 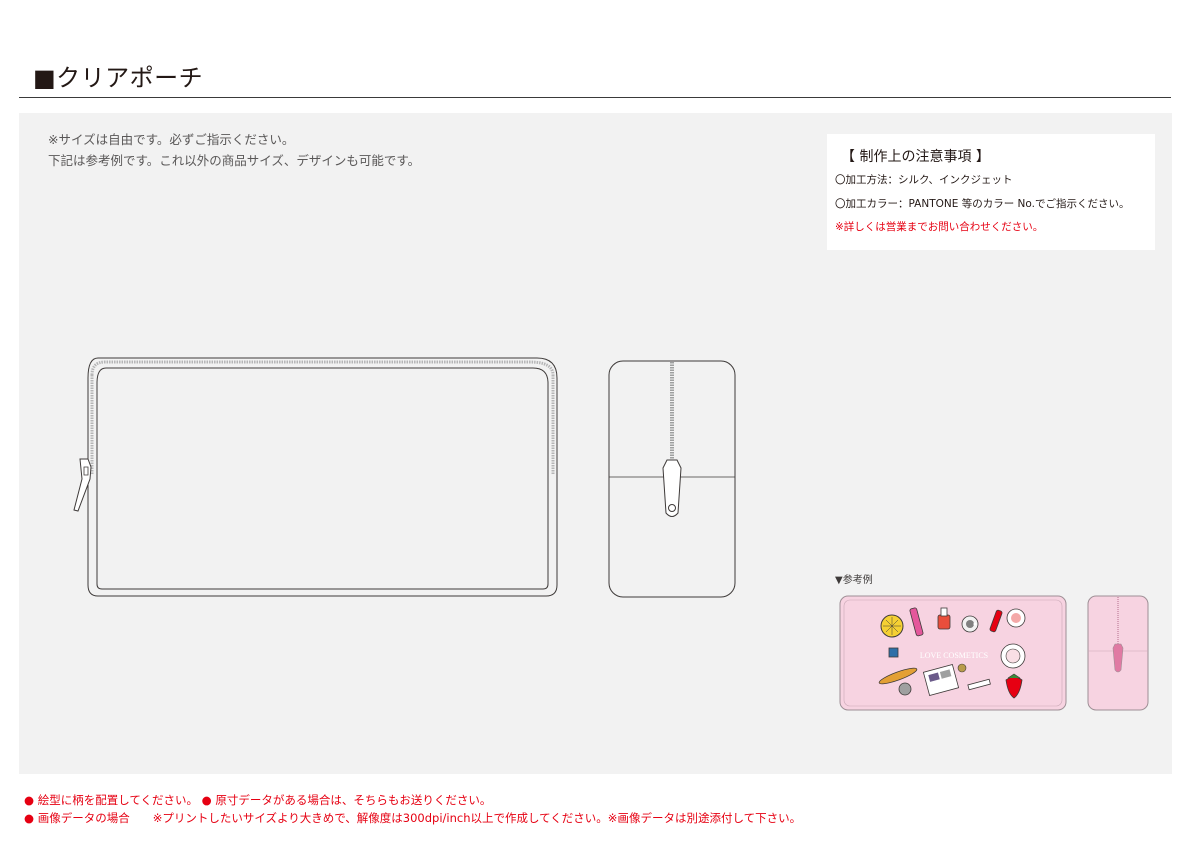 I want to click on intro-line-size: ※サイズは自由です。必ずご指示ください。, so click(x=171, y=139).